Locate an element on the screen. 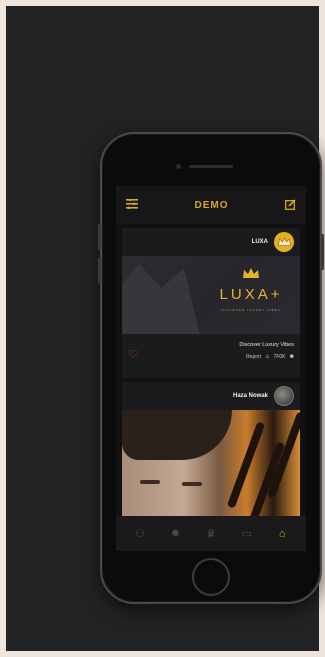 This screenshot has width=325, height=657. banner-title: LUXA+ is located at coordinates (251, 294).